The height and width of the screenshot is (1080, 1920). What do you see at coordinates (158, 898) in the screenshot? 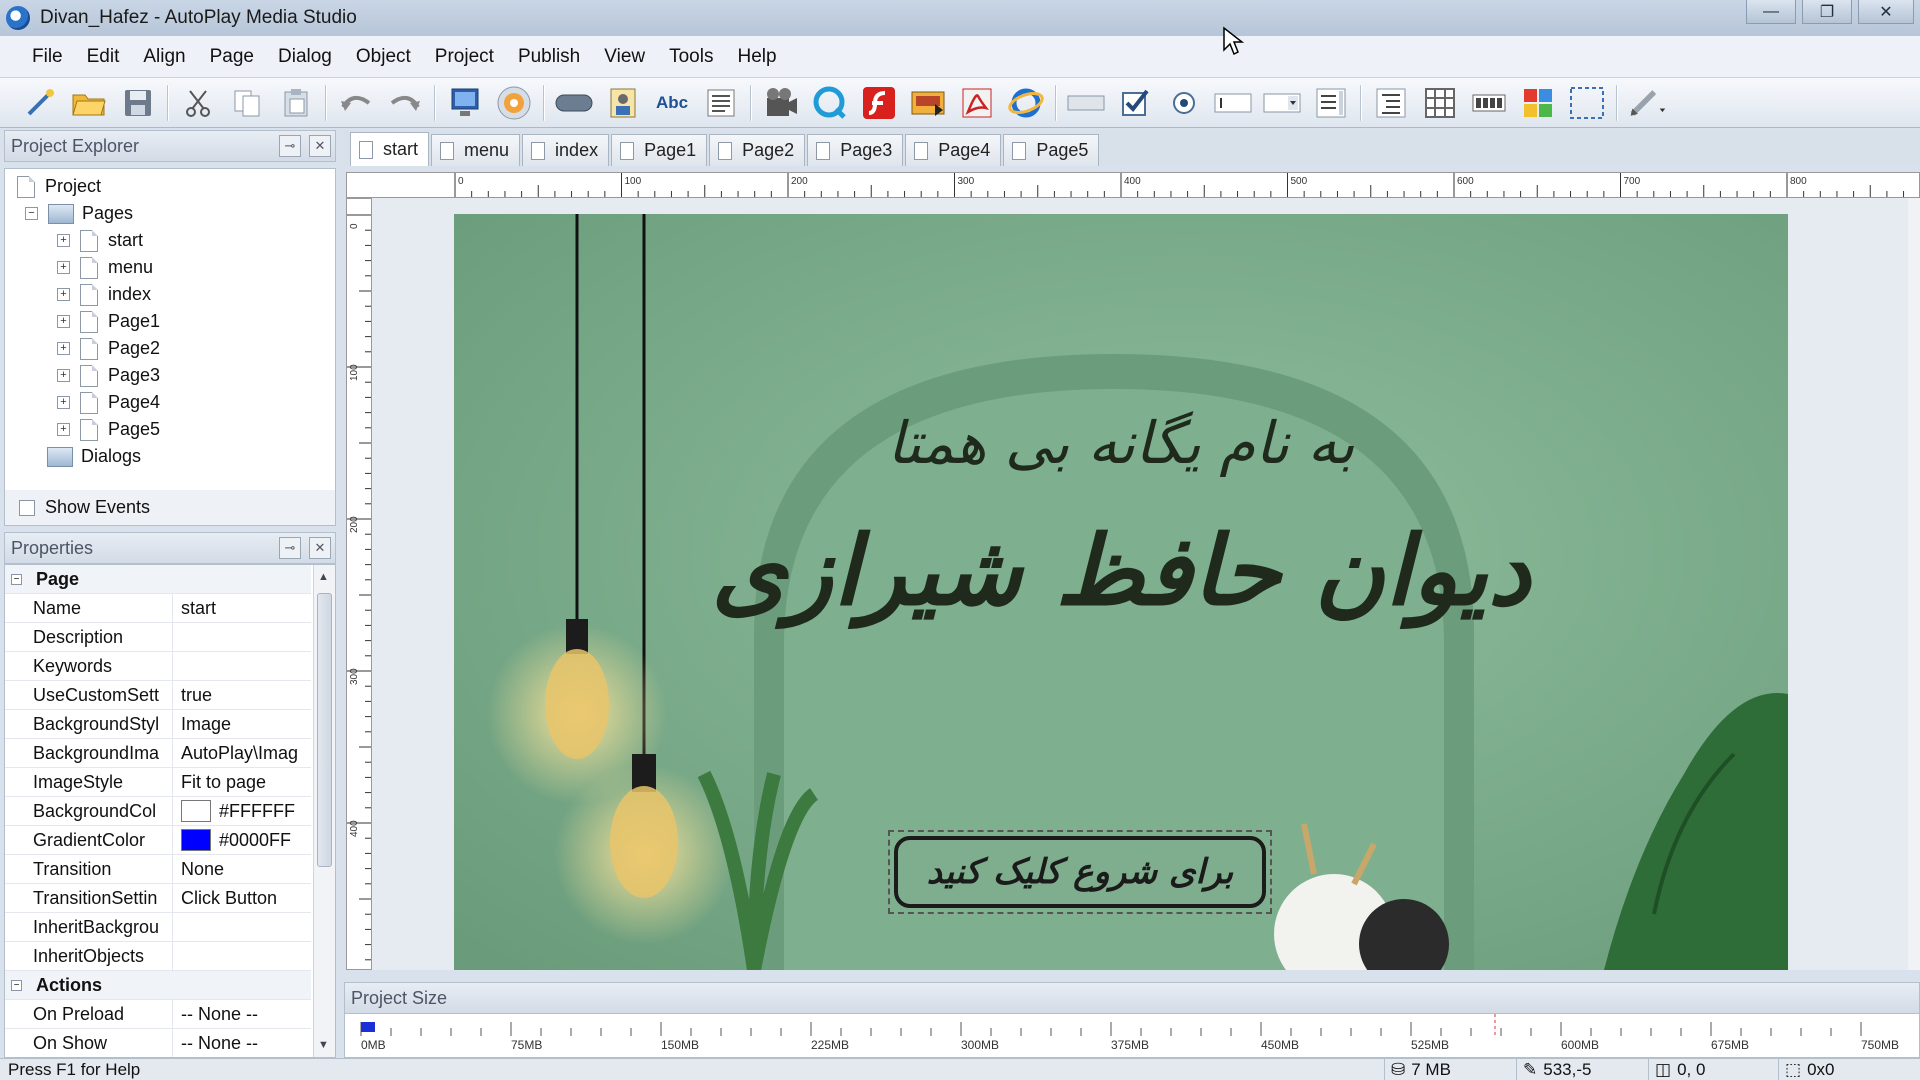
I see `property-row: TransitionSettin Click Button` at bounding box center [158, 898].